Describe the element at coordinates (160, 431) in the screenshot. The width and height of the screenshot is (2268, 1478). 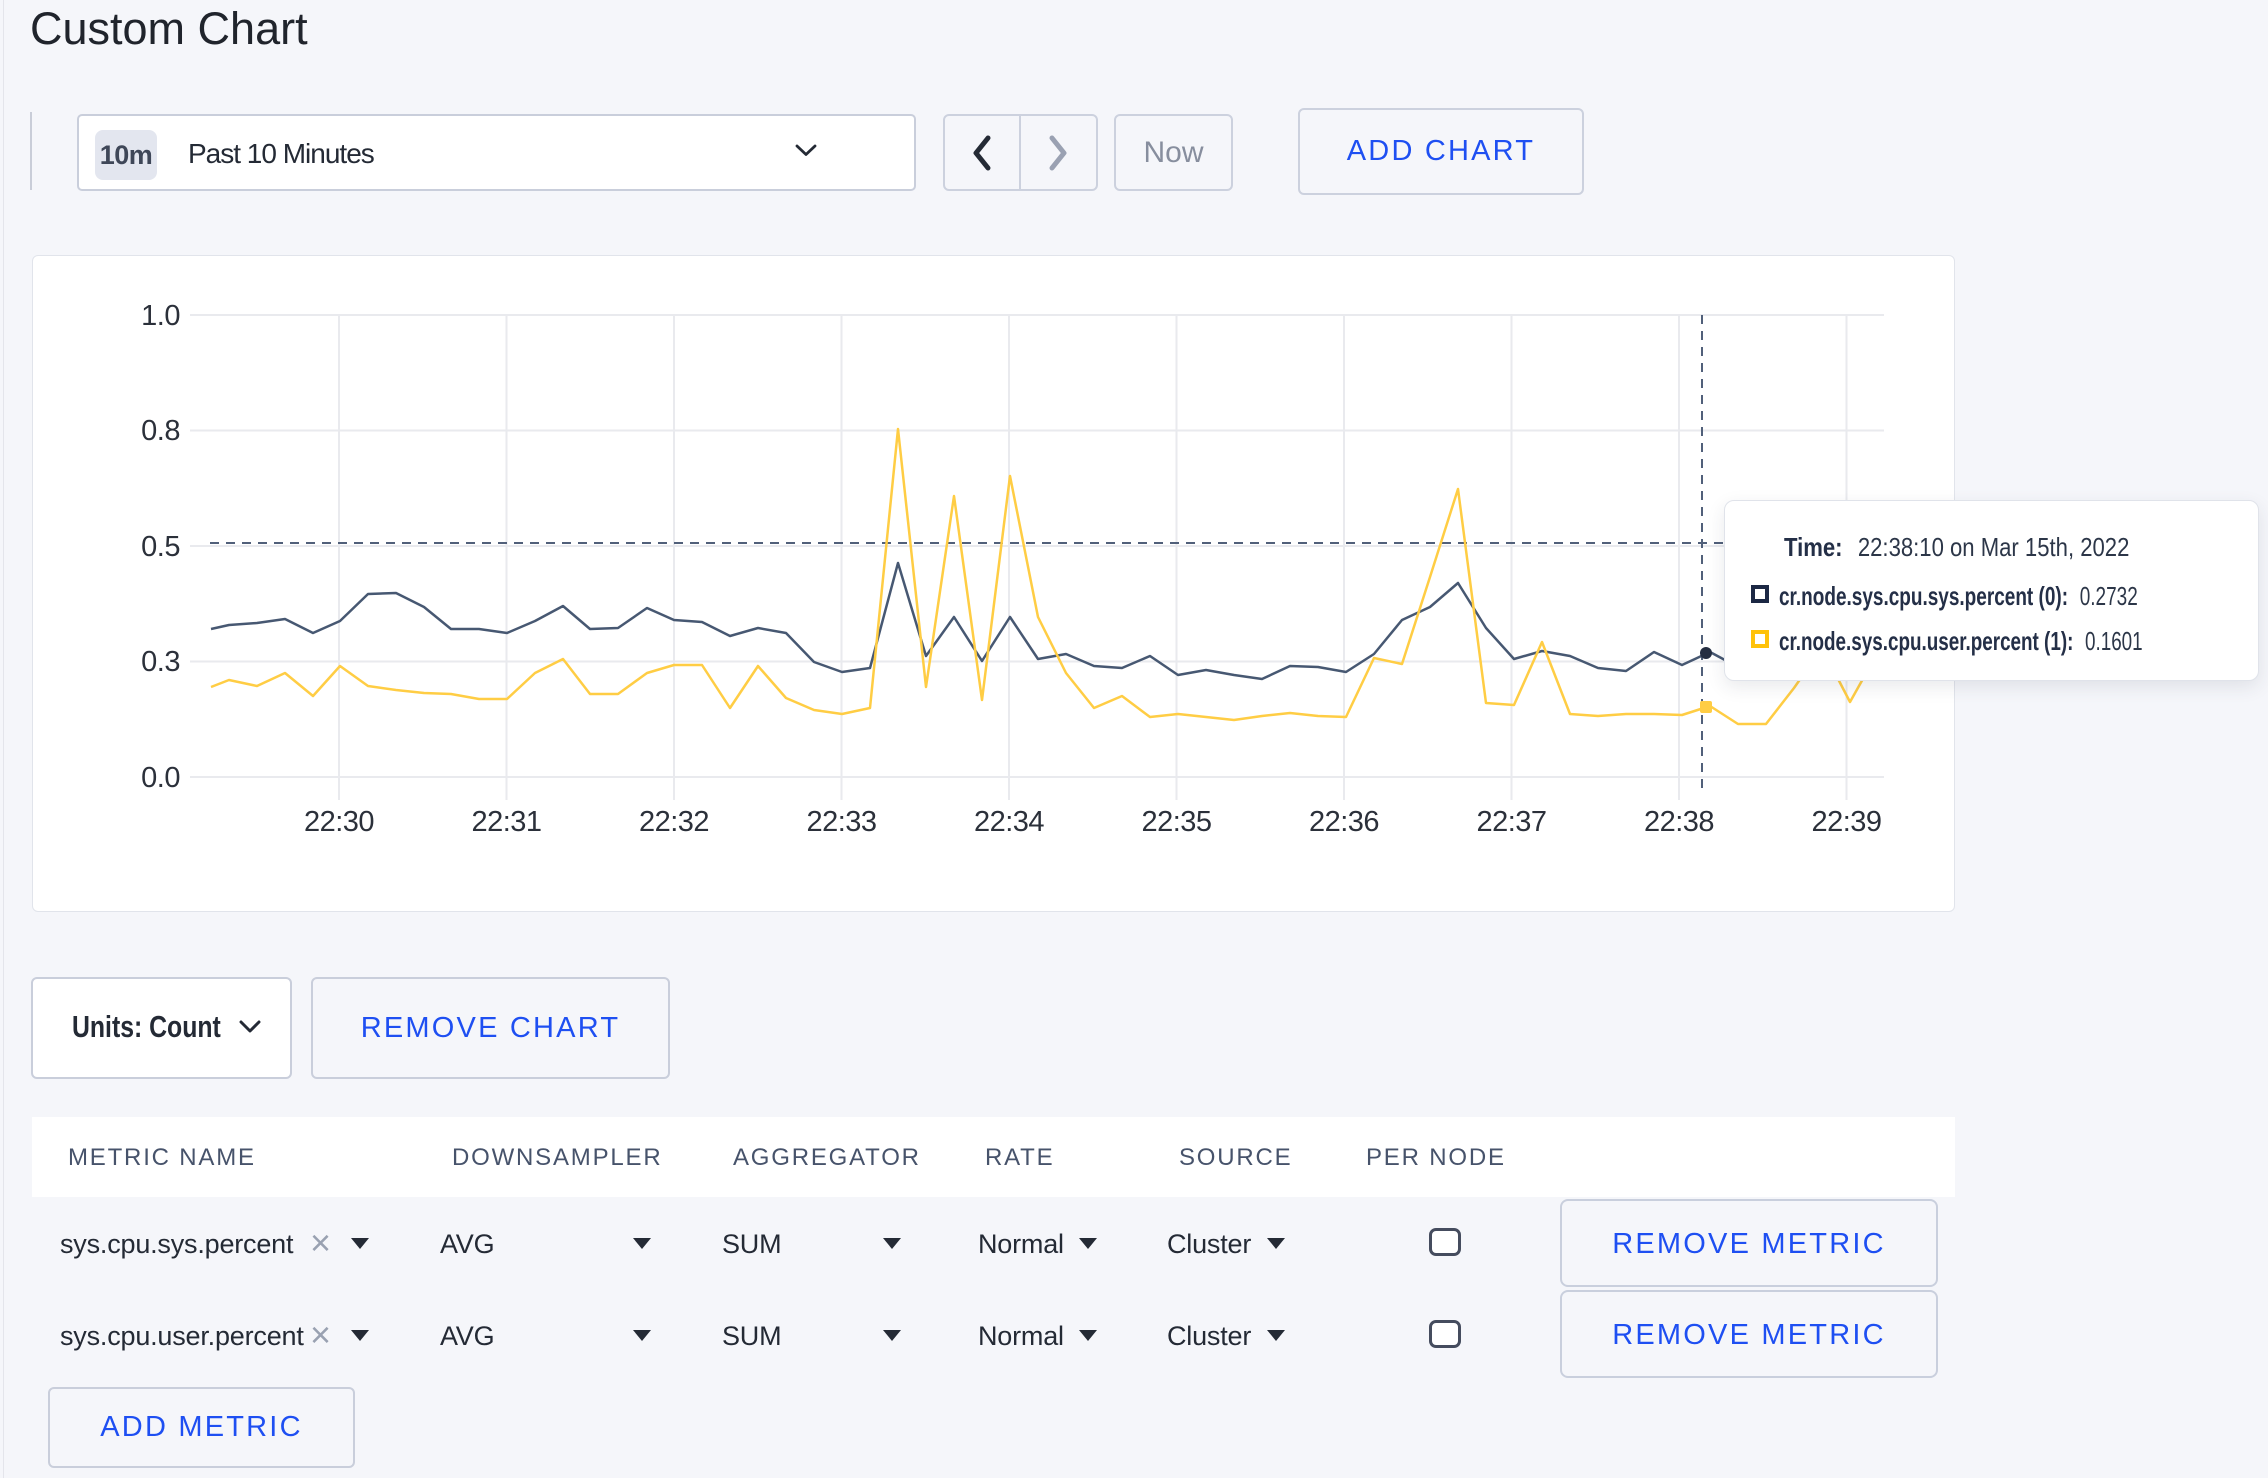
I see `svg-text: 0.8` at that location.